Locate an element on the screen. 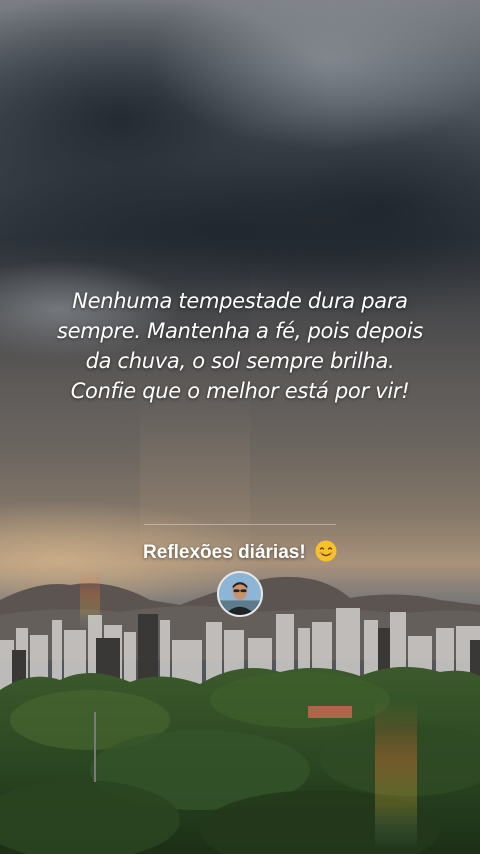  caption: Reflexões diárias! is located at coordinates (240, 553).